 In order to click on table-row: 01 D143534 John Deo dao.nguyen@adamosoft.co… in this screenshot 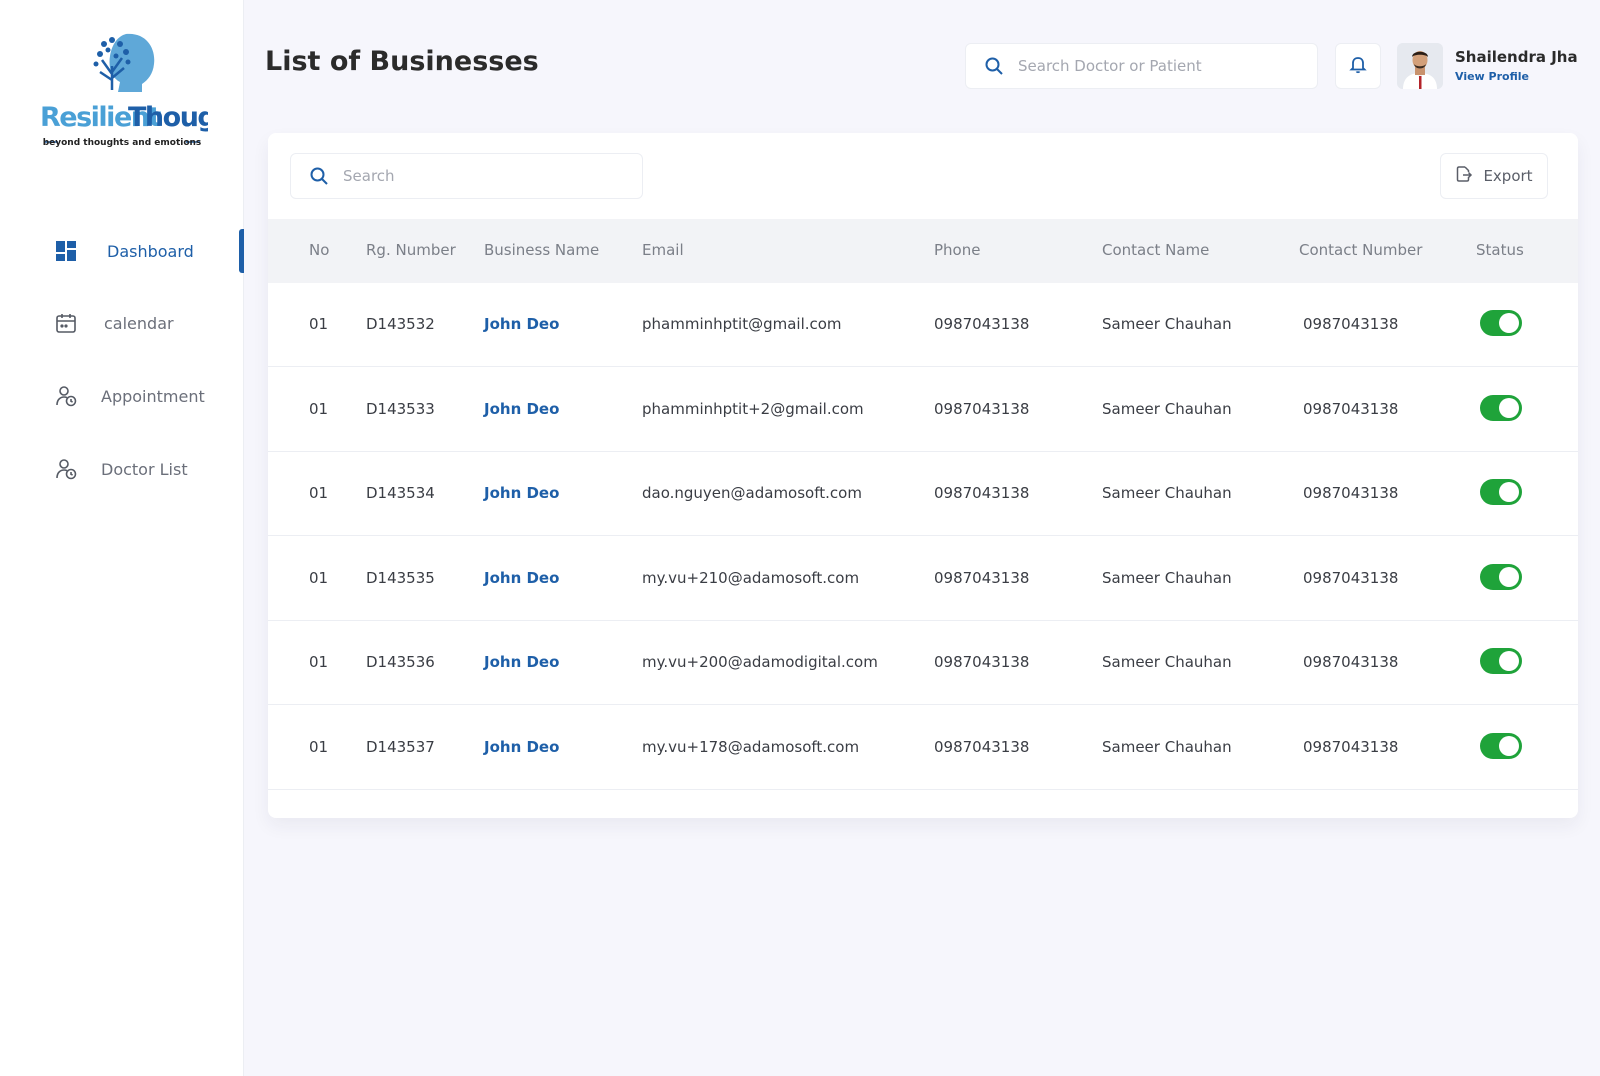, I will do `click(923, 494)`.